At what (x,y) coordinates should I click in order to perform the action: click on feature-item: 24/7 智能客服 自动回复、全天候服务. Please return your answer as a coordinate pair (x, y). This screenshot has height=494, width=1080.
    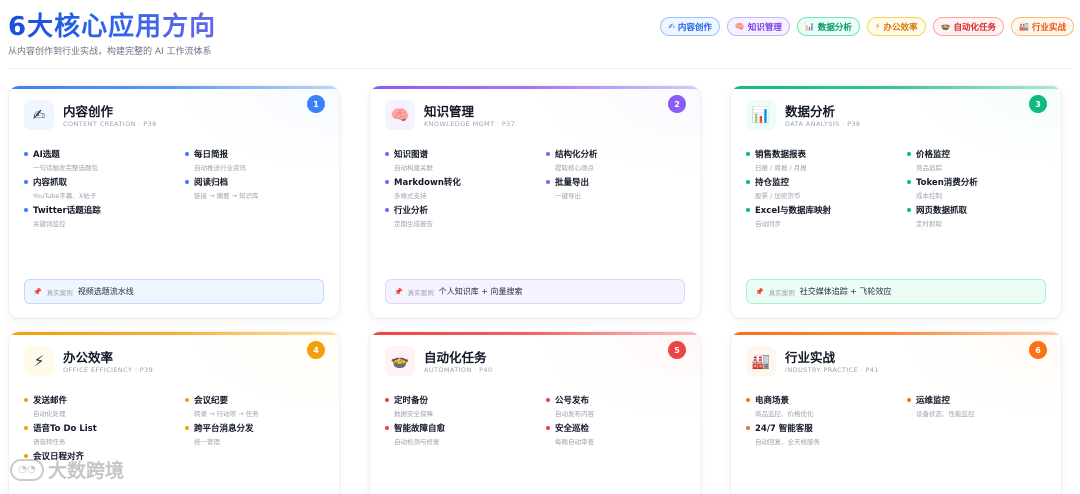
    Looking at the image, I should click on (826, 434).